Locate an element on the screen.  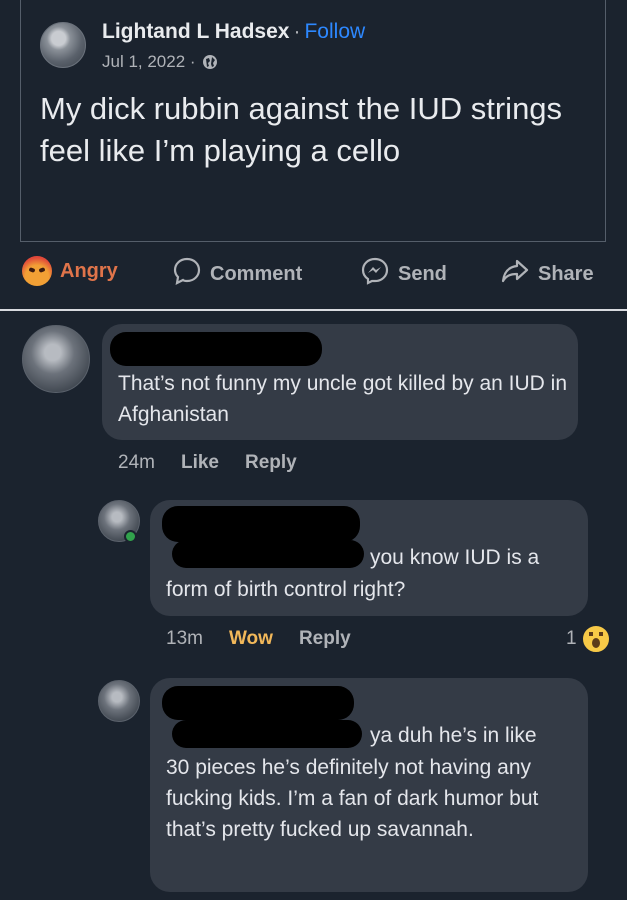
share-label: Share is located at coordinates (566, 273).